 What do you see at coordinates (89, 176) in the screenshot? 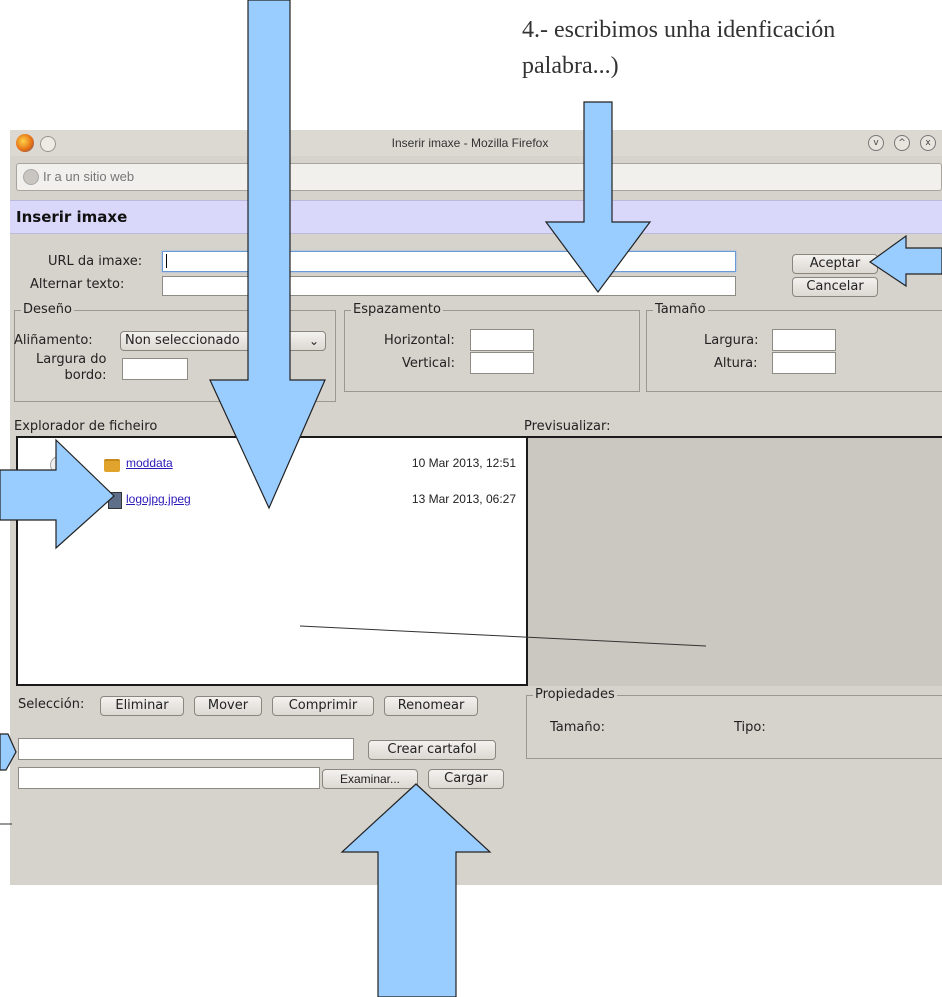
I see `address-placeholder: Ir a un sitio web` at bounding box center [89, 176].